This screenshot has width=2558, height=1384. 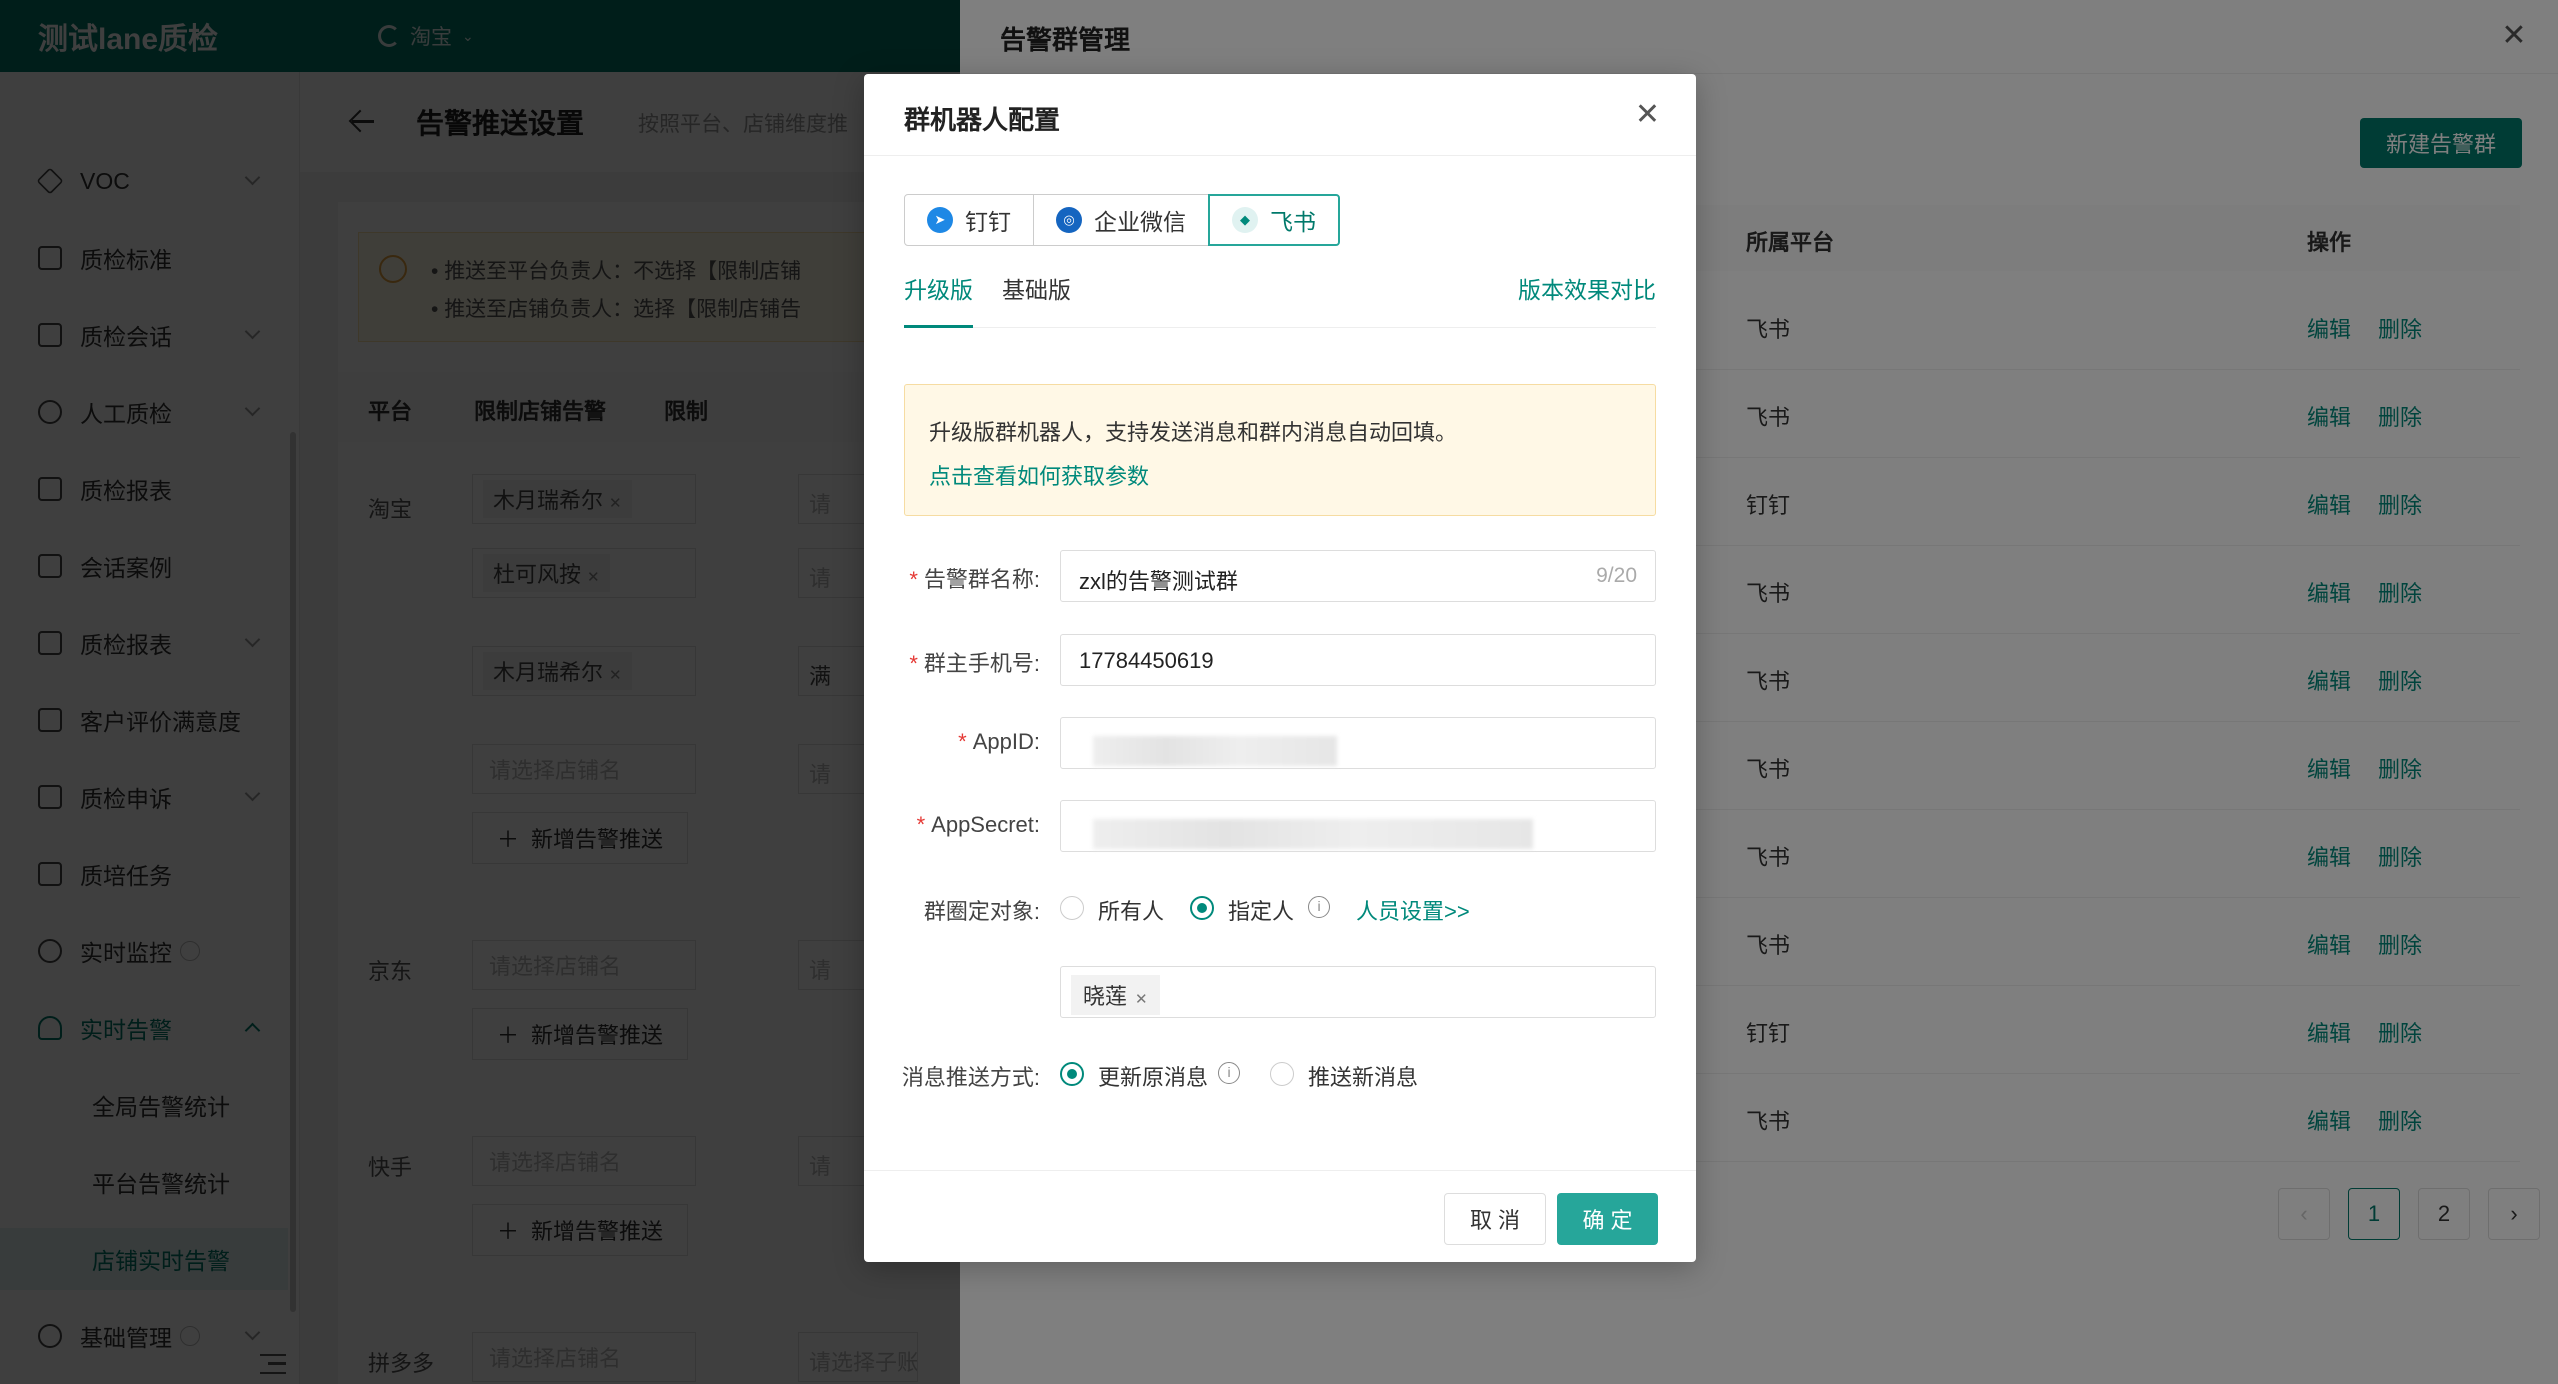 I want to click on radio-specified, so click(x=1202, y=908).